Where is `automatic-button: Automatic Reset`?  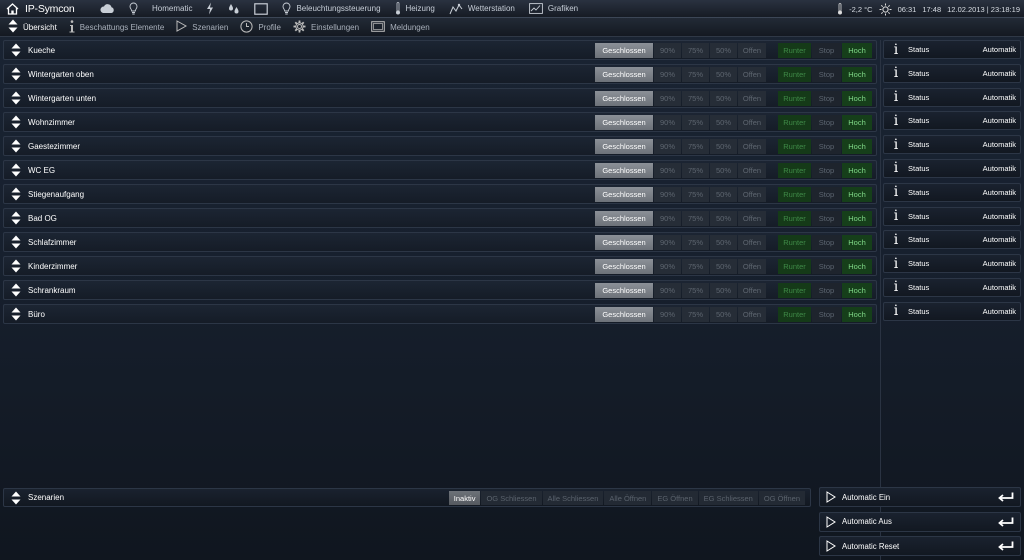 automatic-button: Automatic Reset is located at coordinates (920, 546).